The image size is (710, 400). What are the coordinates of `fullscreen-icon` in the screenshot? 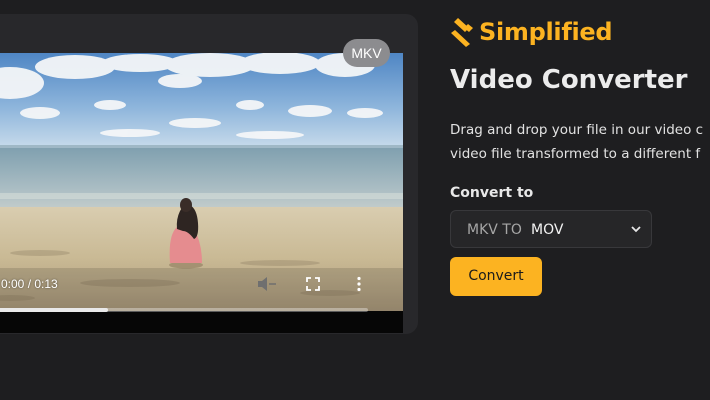 It's located at (313, 284).